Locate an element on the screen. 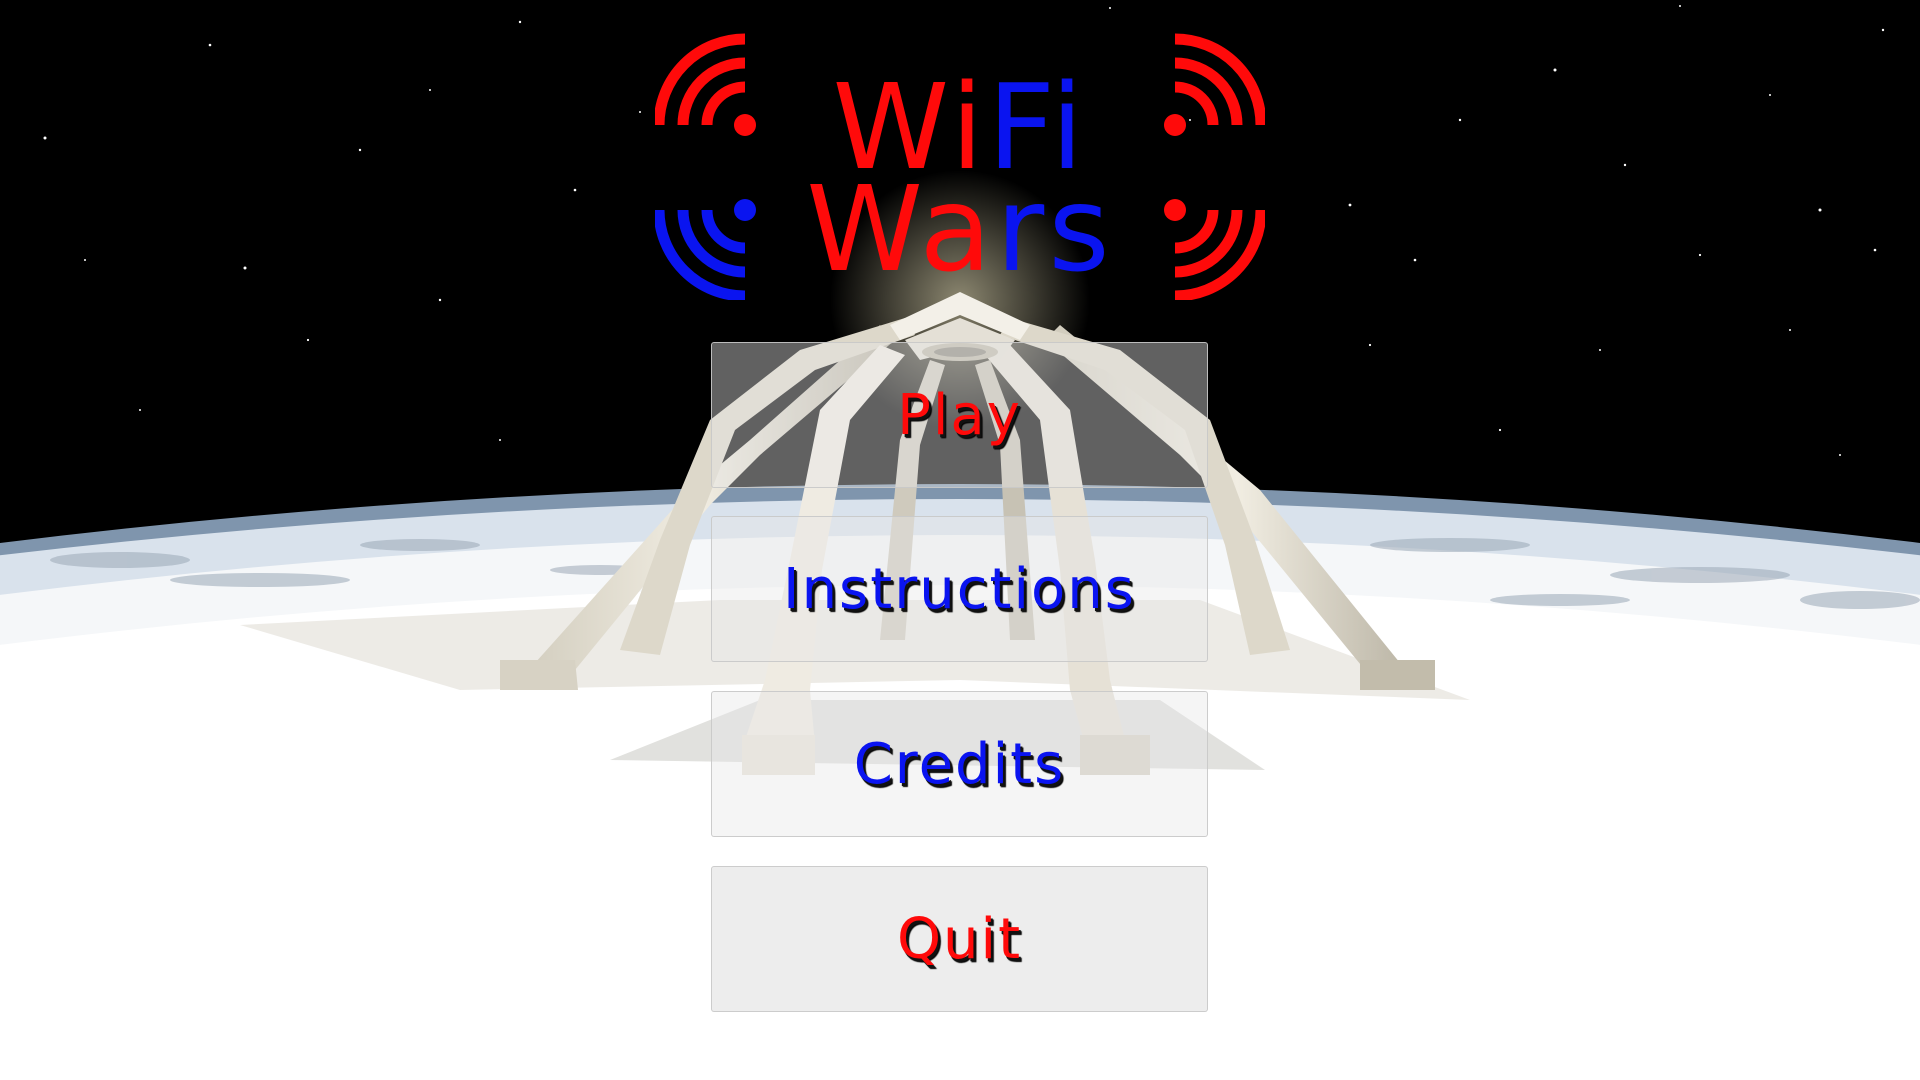  game-logo: WiFi Wars is located at coordinates (960, 165).